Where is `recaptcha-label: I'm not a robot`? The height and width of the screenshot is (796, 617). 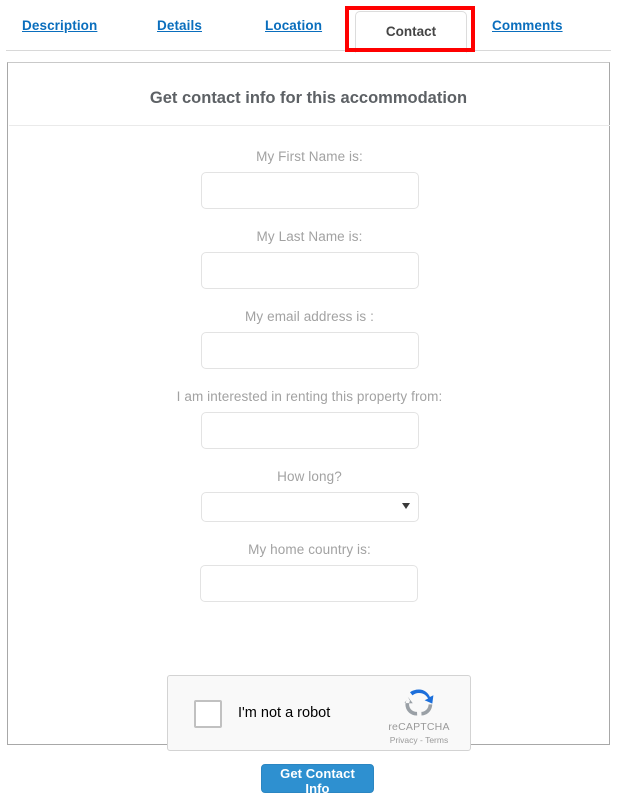
recaptcha-label: I'm not a robot is located at coordinates (284, 713).